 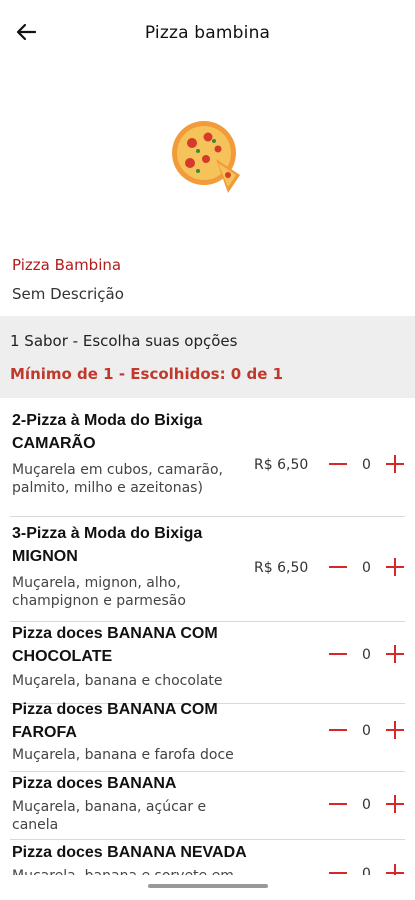 What do you see at coordinates (132, 871) in the screenshot?
I see `item-description: Muçarela, banana e sorvete em` at bounding box center [132, 871].